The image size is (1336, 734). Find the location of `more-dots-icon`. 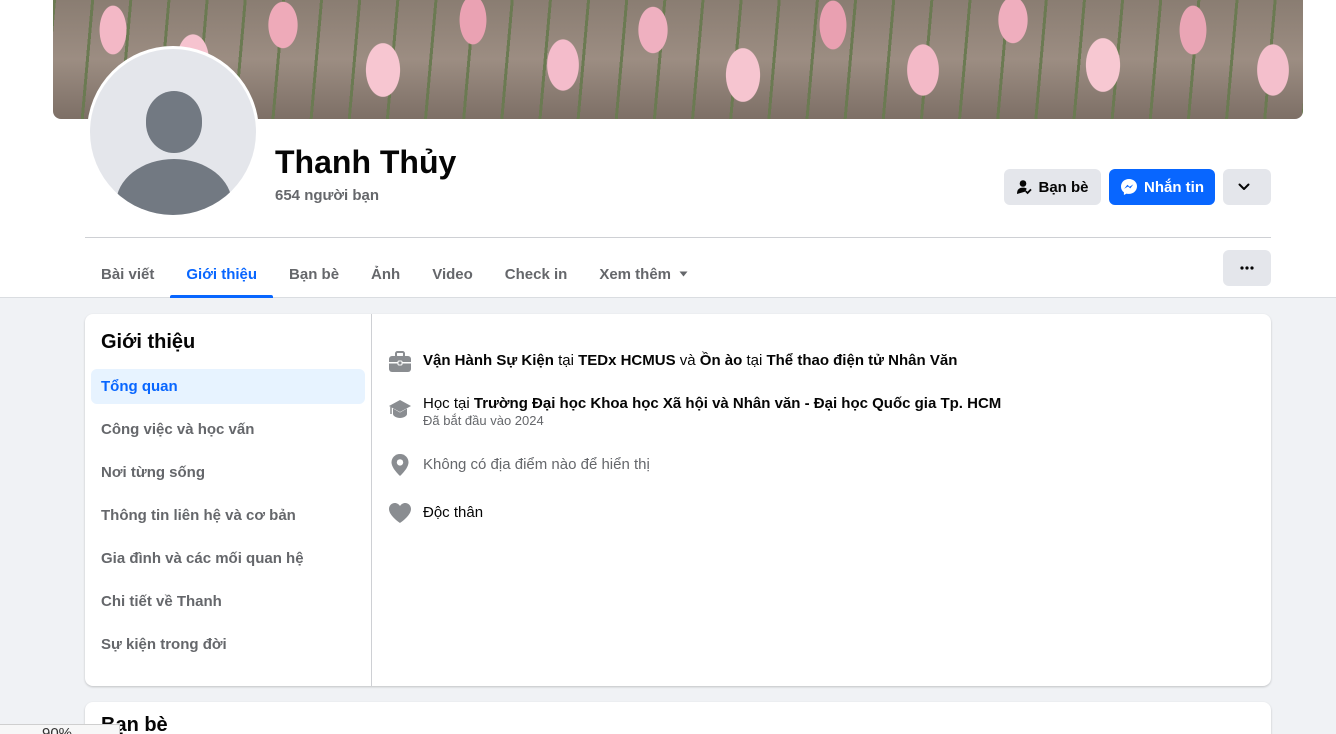

more-dots-icon is located at coordinates (1247, 268).